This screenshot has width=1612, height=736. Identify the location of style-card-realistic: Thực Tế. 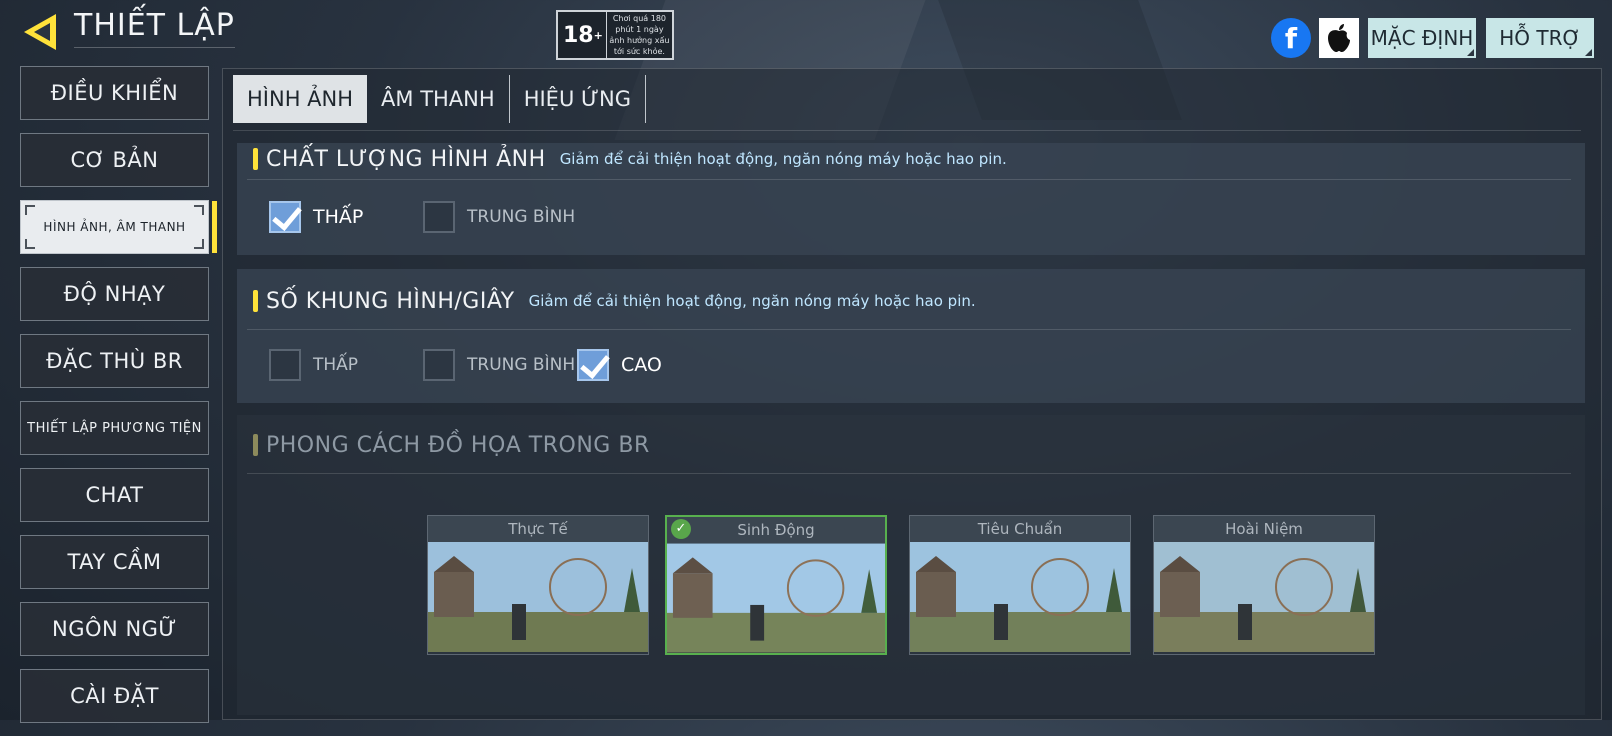
(538, 585).